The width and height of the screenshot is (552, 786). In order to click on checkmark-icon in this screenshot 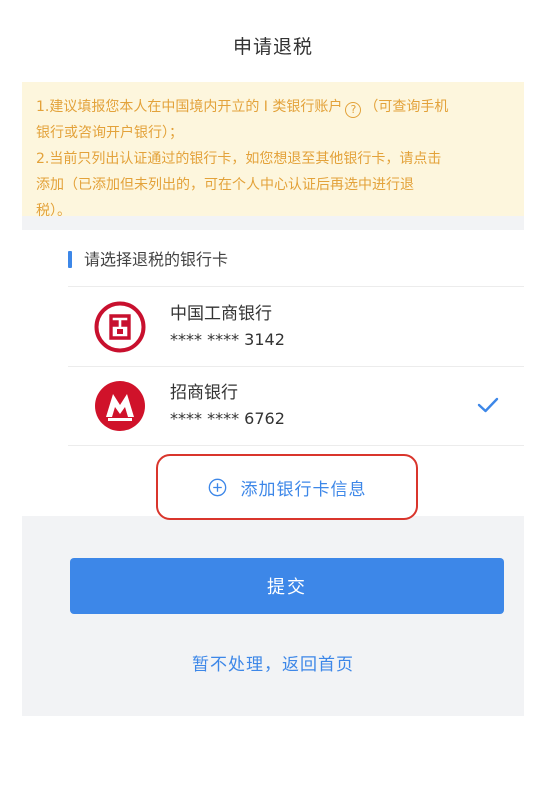, I will do `click(488, 405)`.